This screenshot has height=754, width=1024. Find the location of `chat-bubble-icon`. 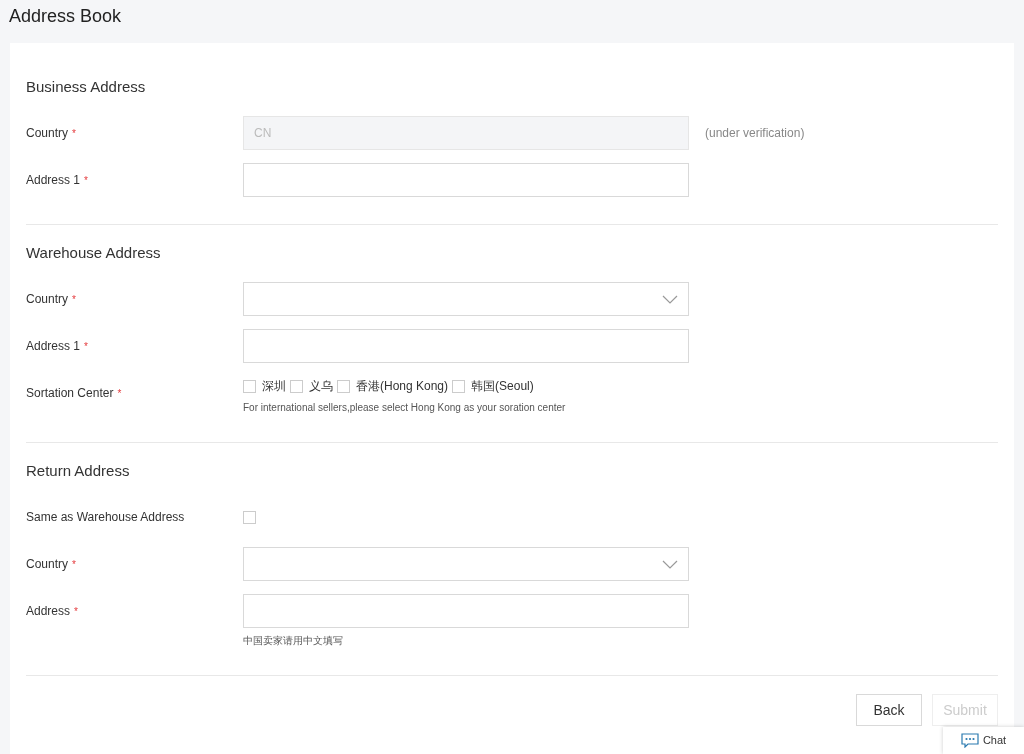

chat-bubble-icon is located at coordinates (969, 740).